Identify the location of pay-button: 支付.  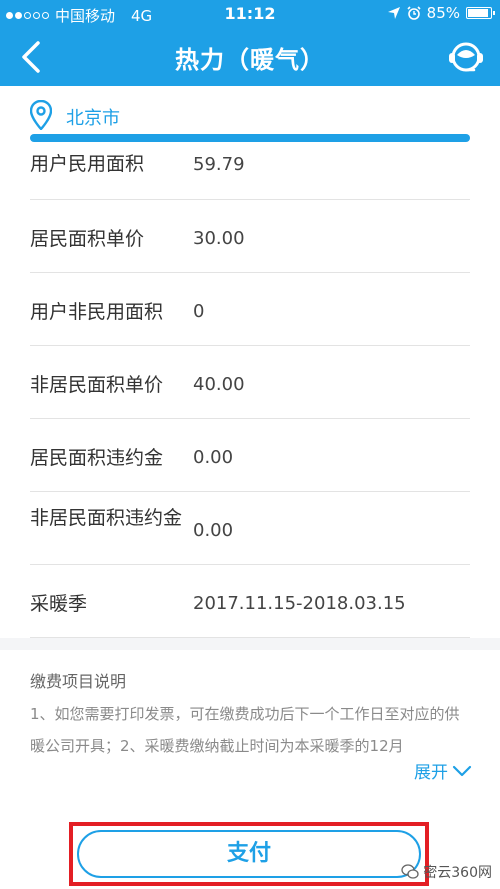
(249, 854).